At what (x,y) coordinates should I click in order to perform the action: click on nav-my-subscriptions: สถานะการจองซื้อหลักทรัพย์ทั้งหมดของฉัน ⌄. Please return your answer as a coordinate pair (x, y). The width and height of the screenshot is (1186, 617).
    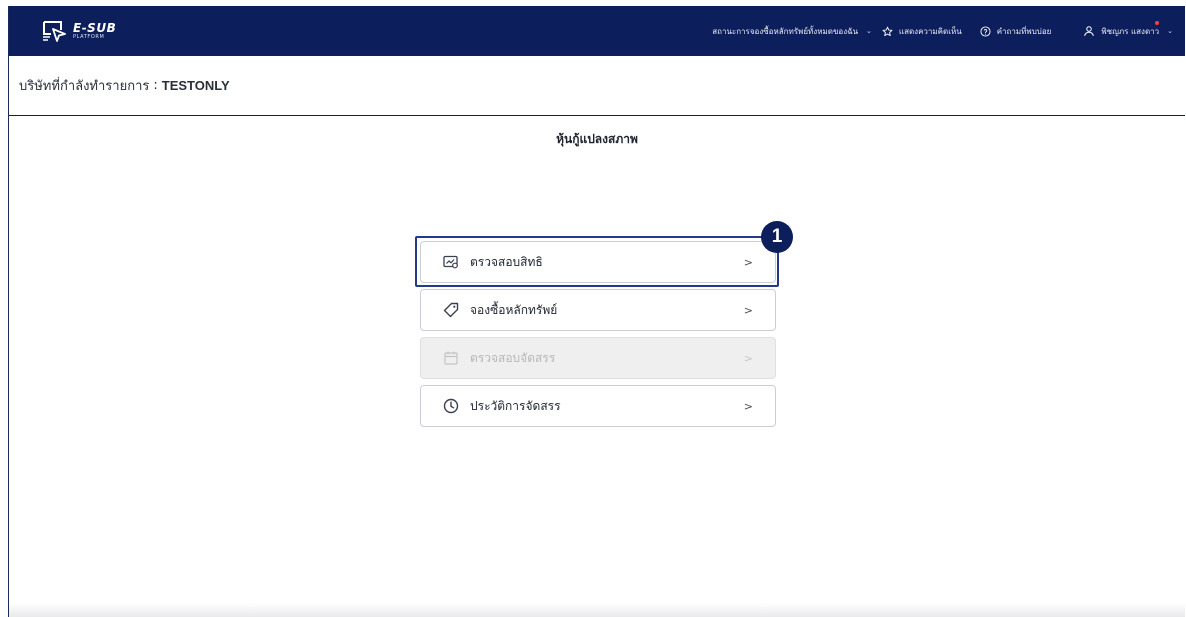
    Looking at the image, I should click on (792, 31).